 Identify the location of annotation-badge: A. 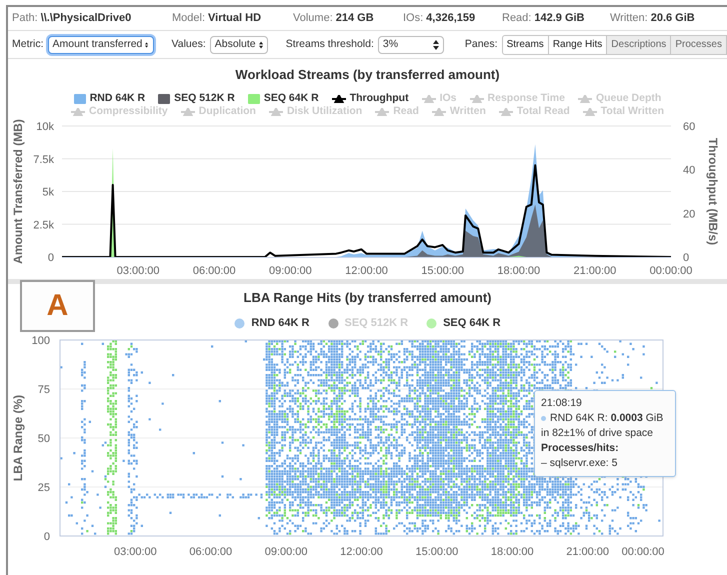
(57, 306).